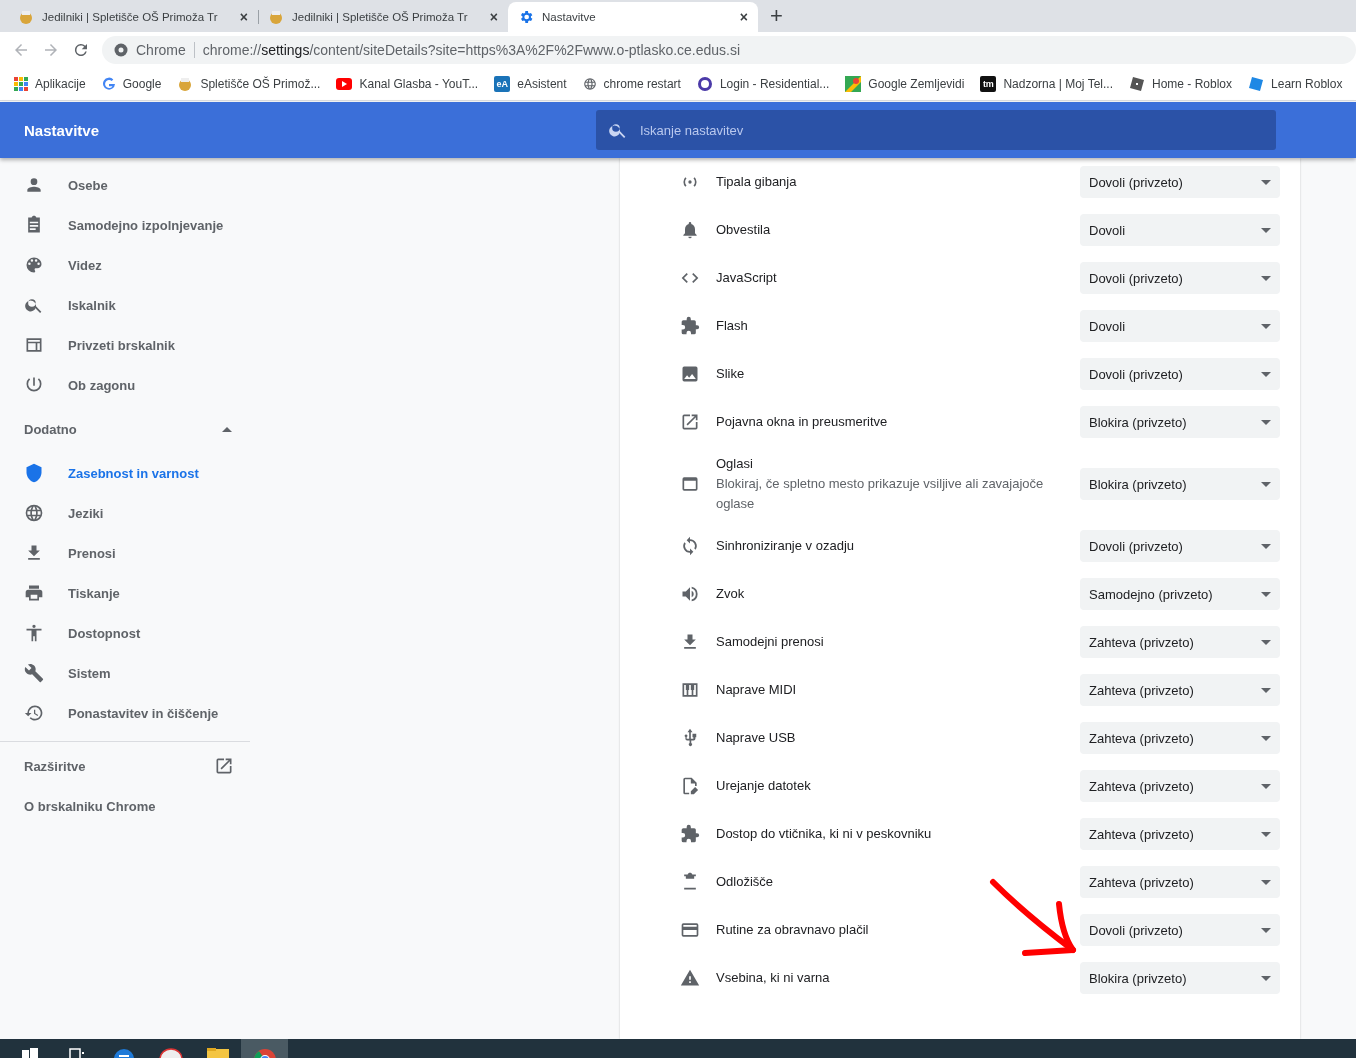 This screenshot has width=1356, height=1058. Describe the element at coordinates (55, 766) in the screenshot. I see `sidebar-link: Razširitve` at that location.